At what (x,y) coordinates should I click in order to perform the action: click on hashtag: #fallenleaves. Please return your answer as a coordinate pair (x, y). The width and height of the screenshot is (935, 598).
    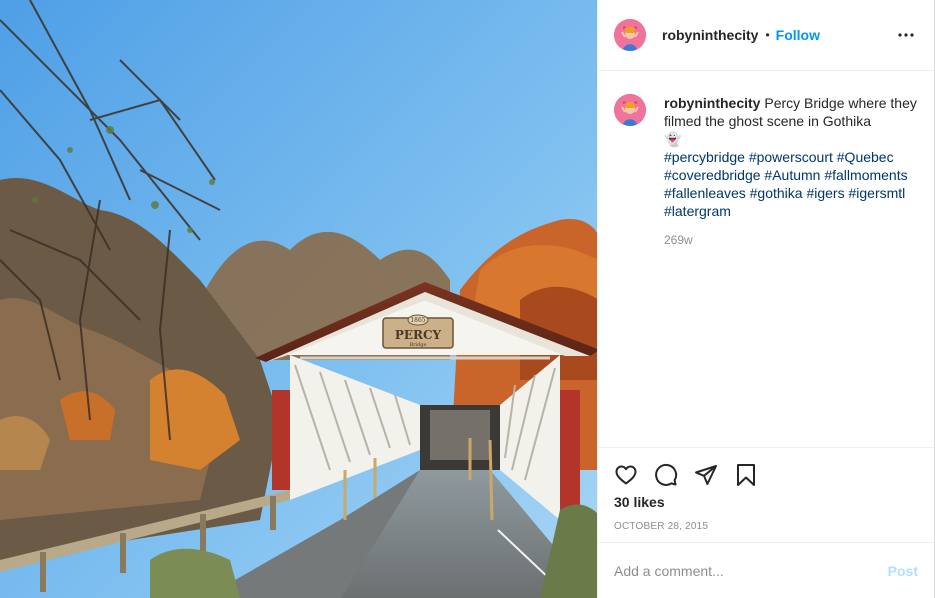
    Looking at the image, I should click on (705, 193).